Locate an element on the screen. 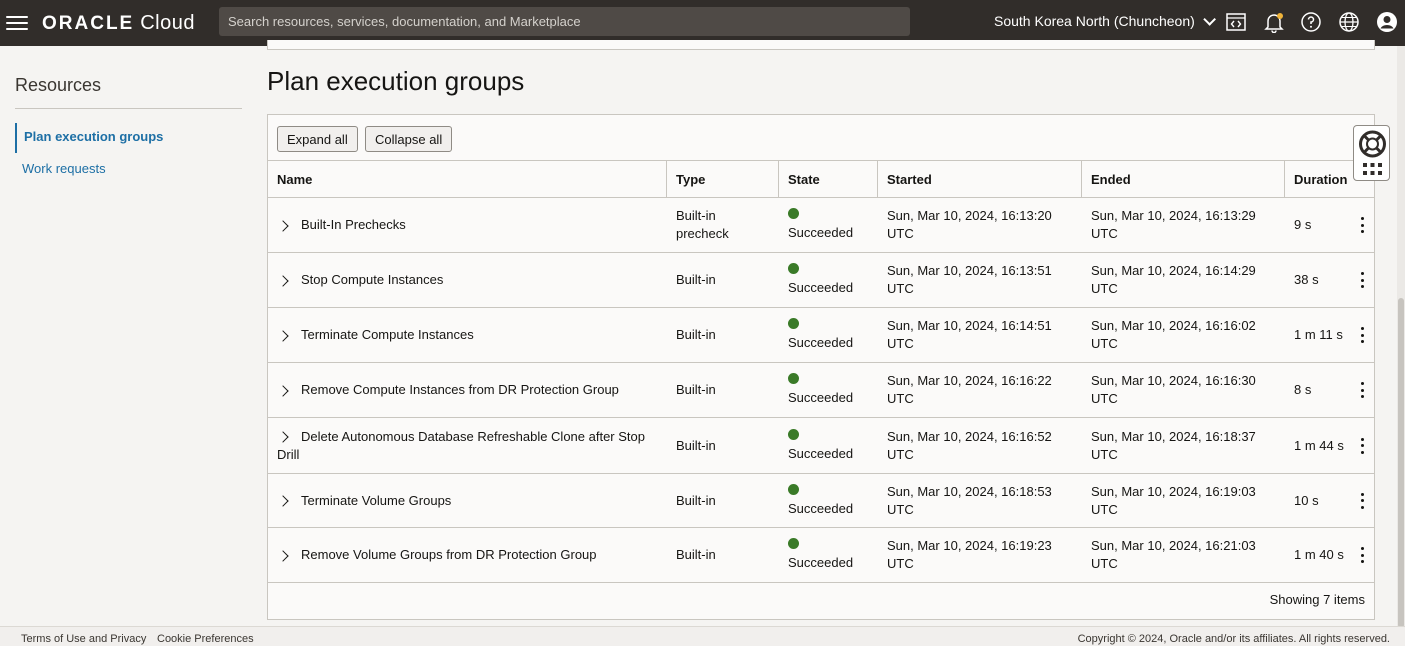  cell-started-text: Sun, Mar 10, 2024, 16:14:51 UTC is located at coordinates (969, 334).